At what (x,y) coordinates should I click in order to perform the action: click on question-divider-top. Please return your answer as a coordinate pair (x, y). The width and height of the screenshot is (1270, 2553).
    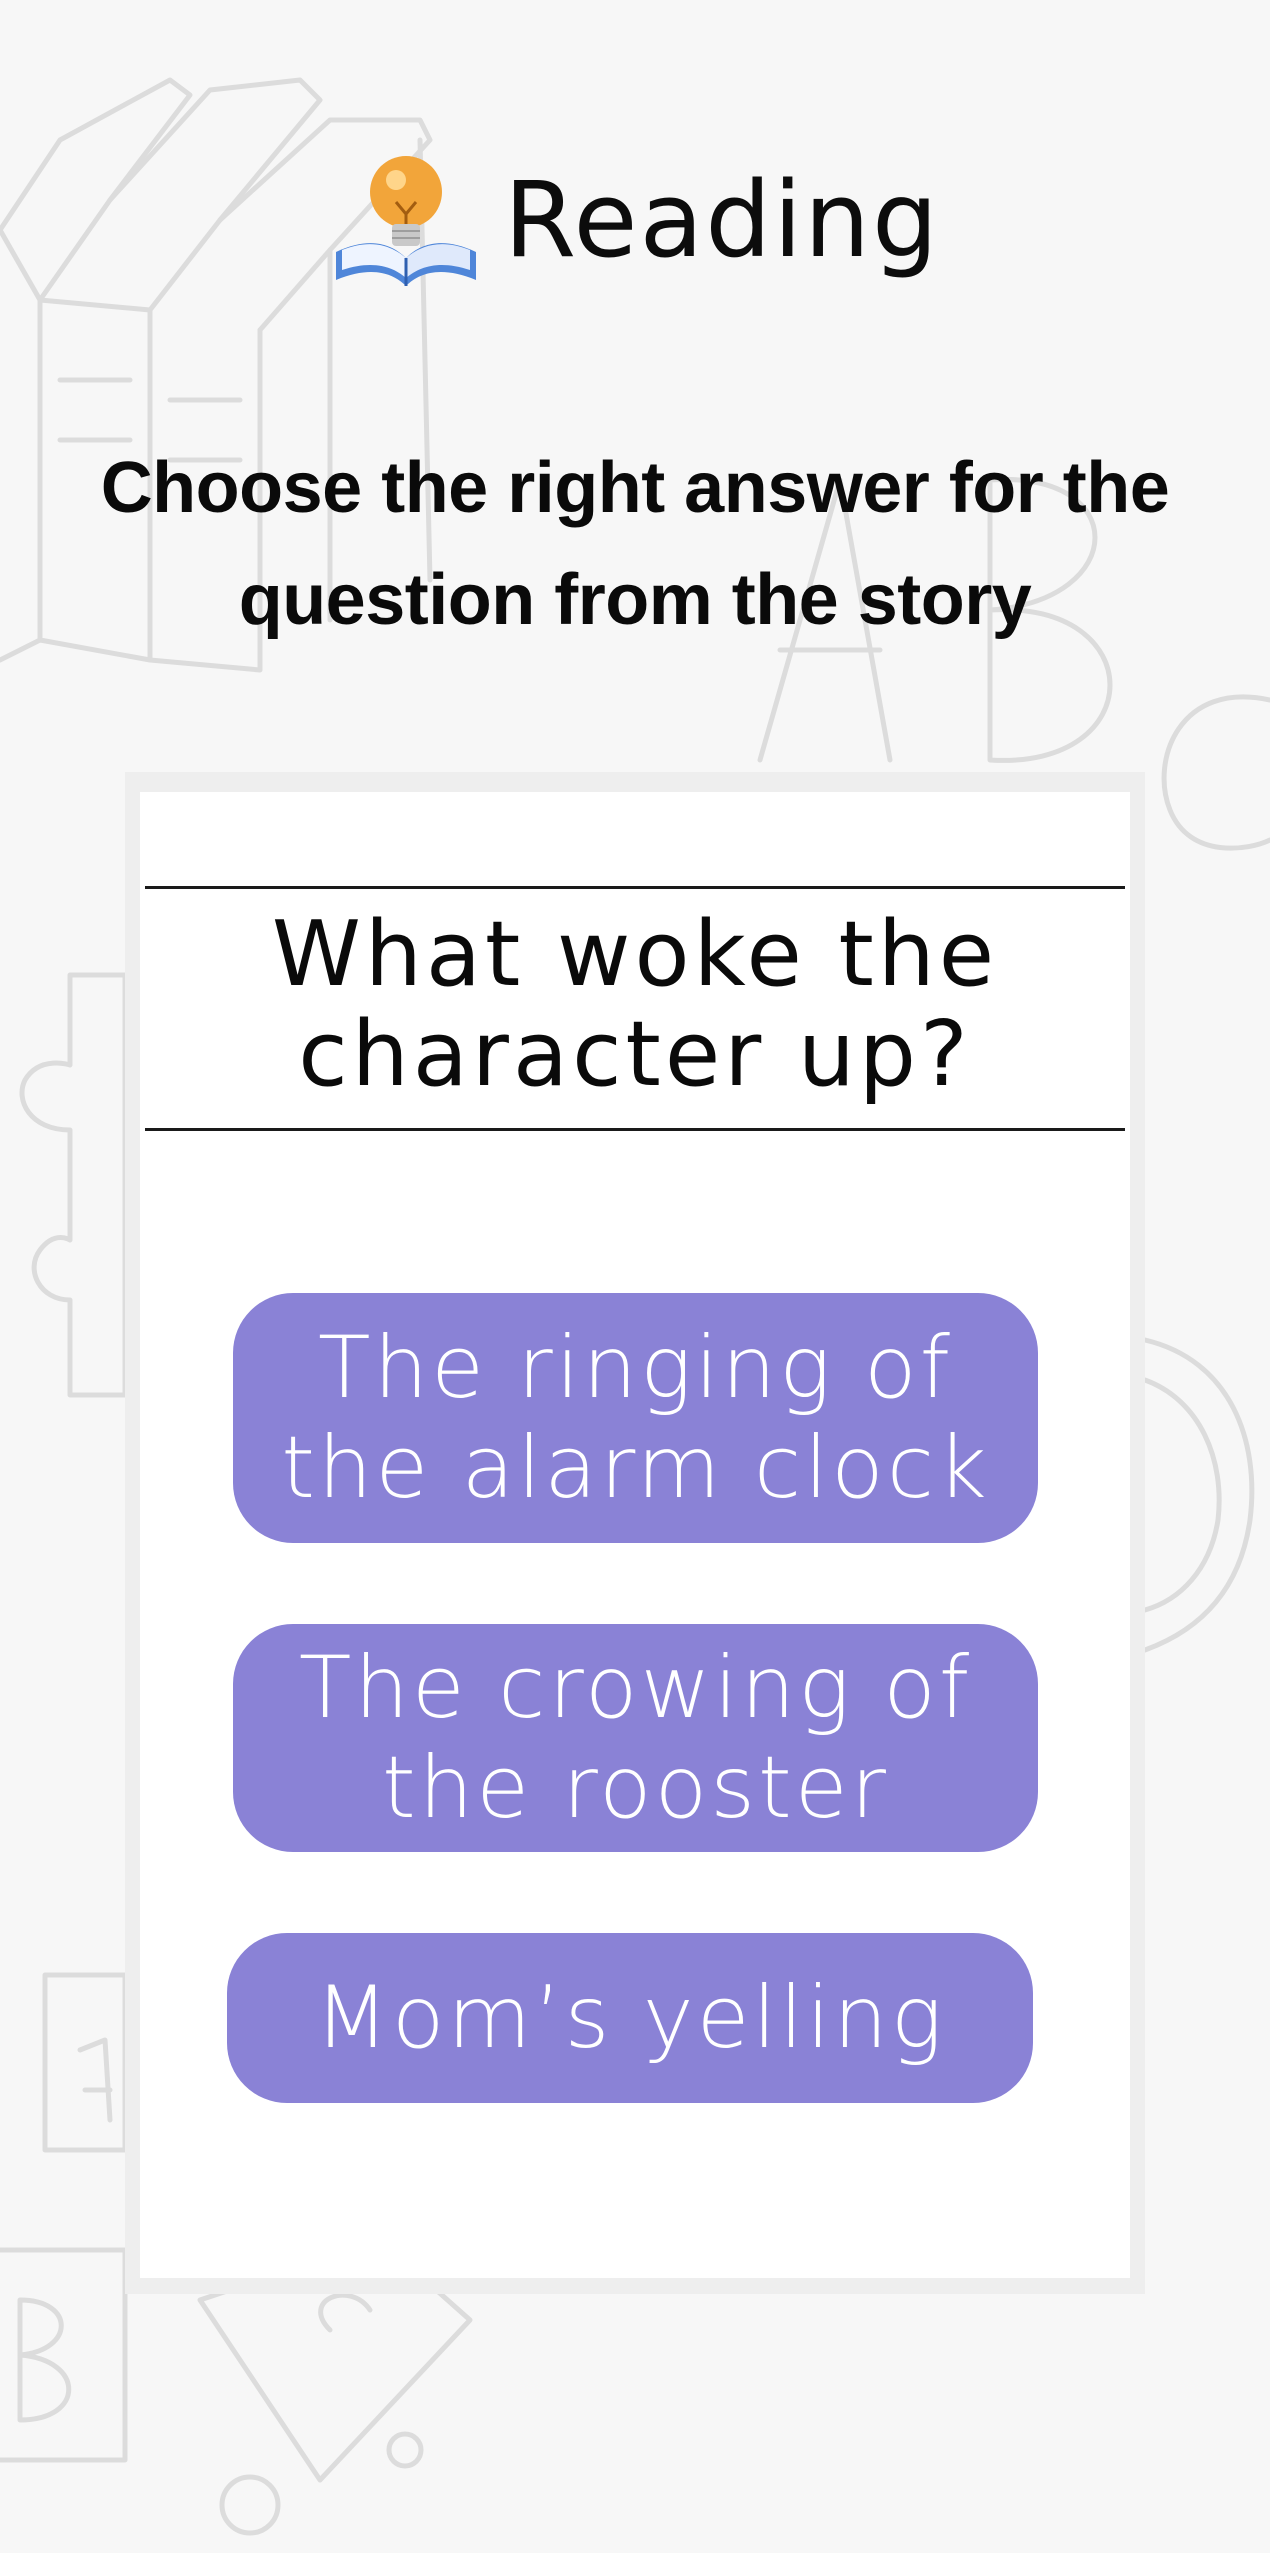
    Looking at the image, I should click on (635, 887).